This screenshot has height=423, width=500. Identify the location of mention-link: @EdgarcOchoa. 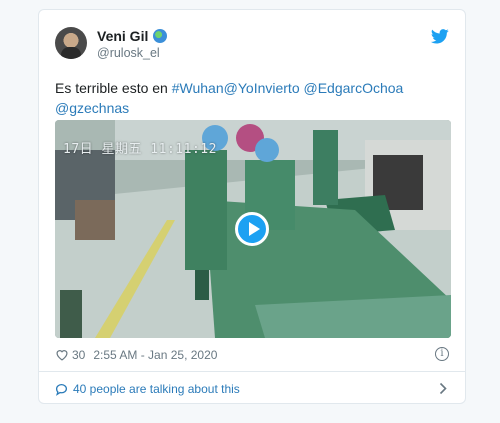
(354, 88).